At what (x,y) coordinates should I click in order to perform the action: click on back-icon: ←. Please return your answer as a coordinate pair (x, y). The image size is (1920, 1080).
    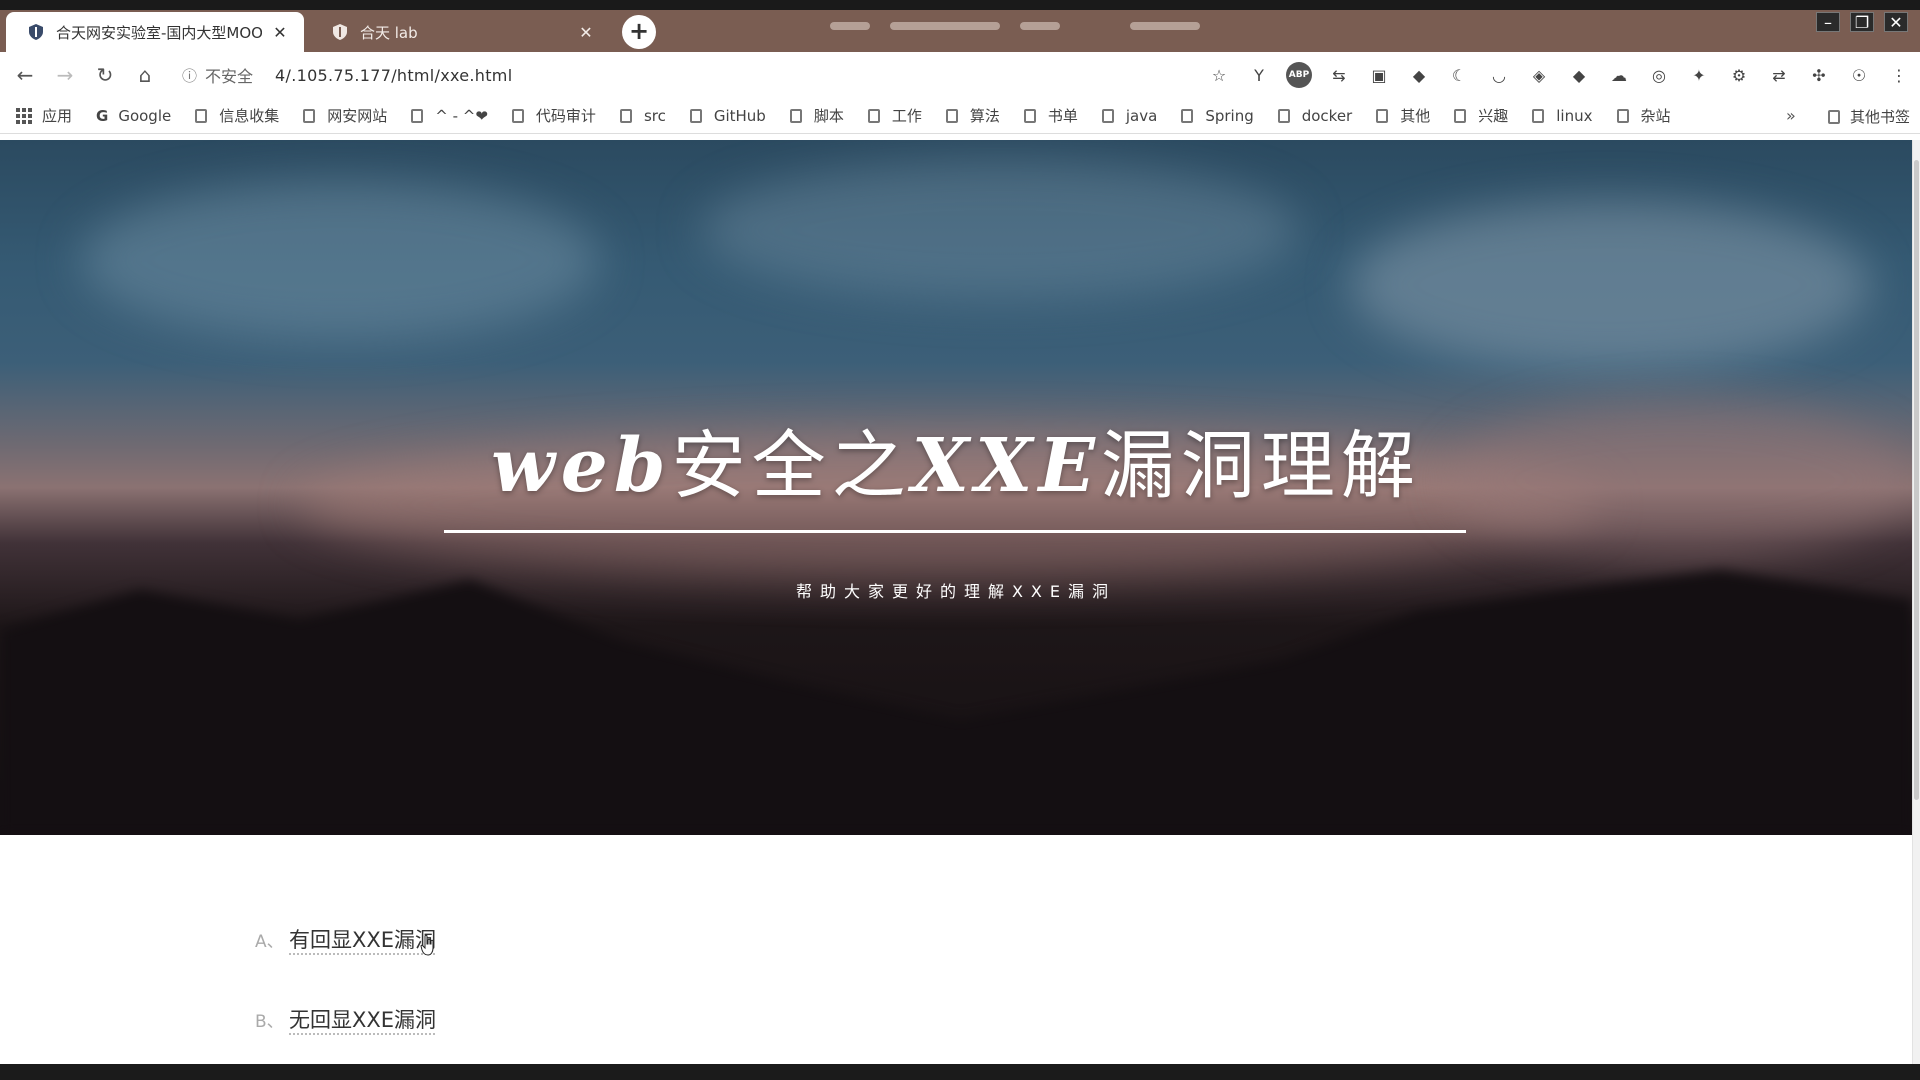
    Looking at the image, I should click on (25, 75).